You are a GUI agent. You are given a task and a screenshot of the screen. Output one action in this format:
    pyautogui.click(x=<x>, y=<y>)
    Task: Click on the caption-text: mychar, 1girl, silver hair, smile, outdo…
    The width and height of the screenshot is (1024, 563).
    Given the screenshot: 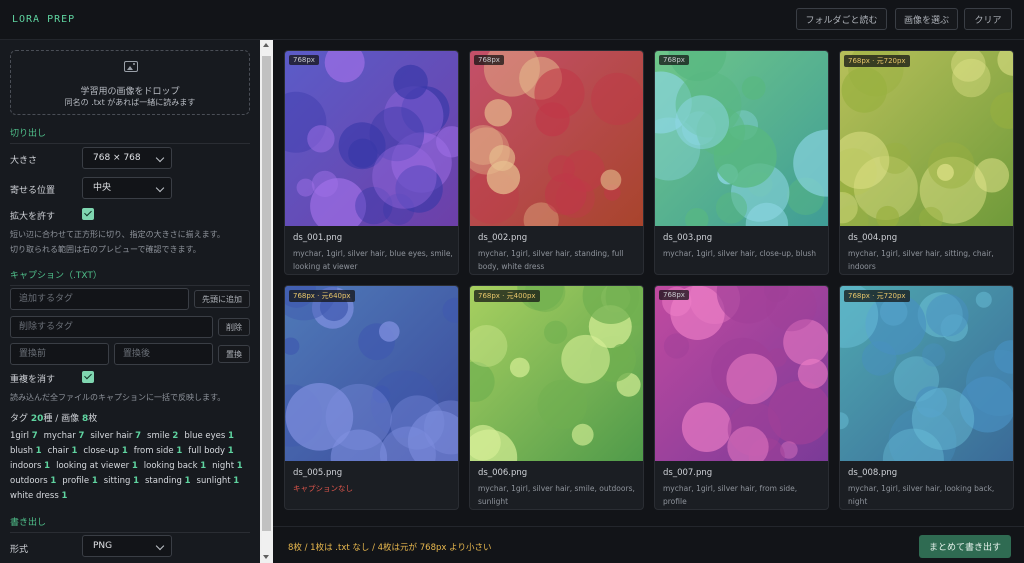 What is the action you would take?
    pyautogui.click(x=558, y=495)
    